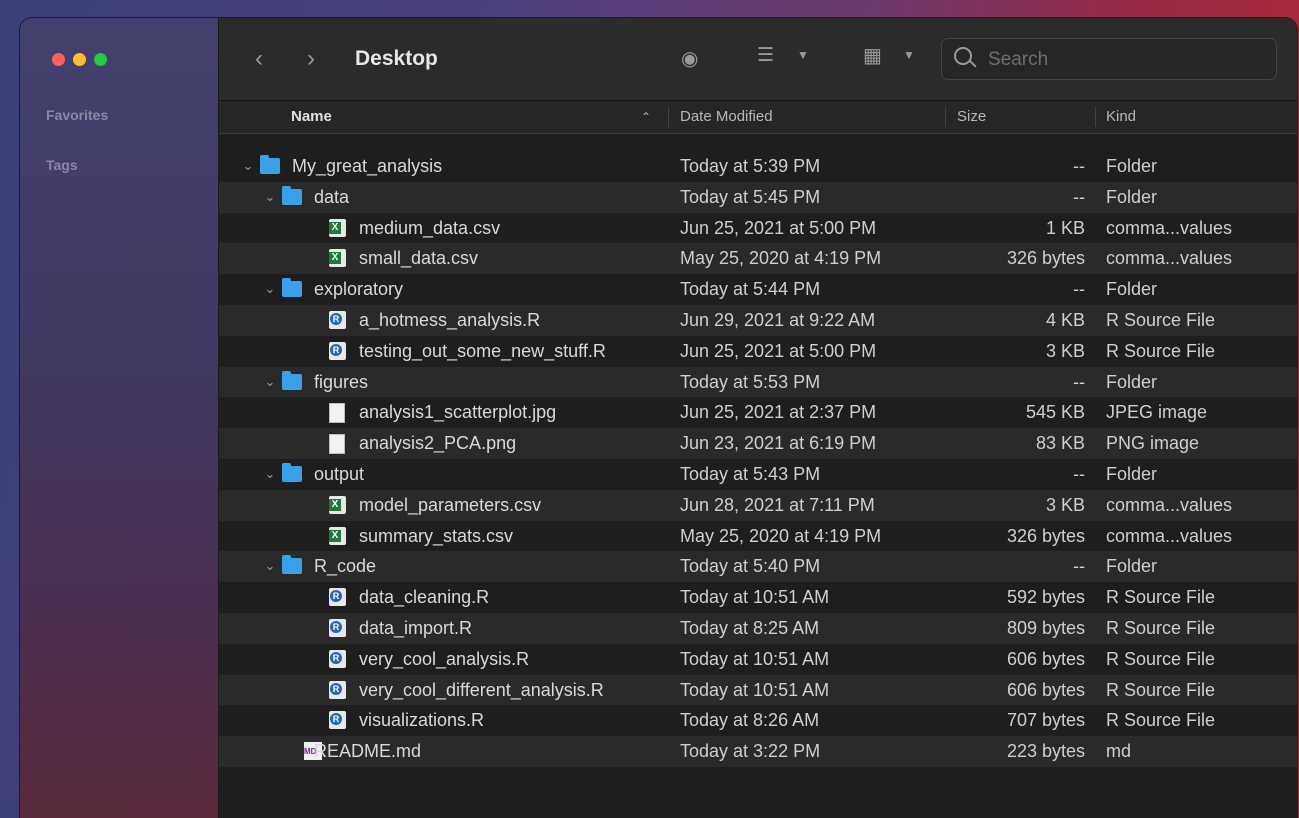  Describe the element at coordinates (259, 59) in the screenshot. I see `back-chevron-icon: ‹` at that location.